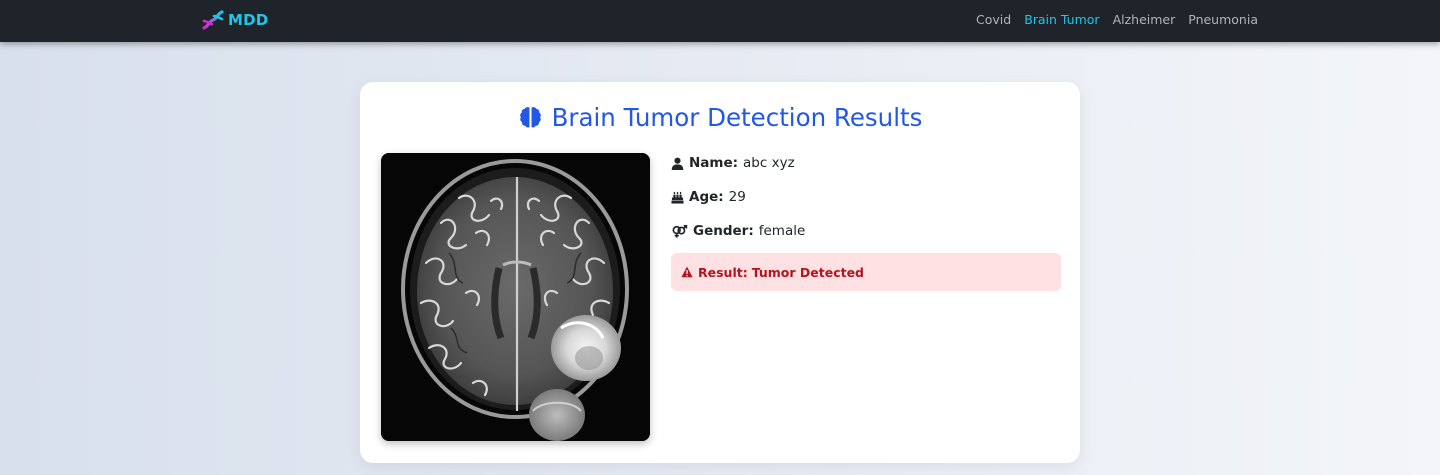 The width and height of the screenshot is (1440, 475). What do you see at coordinates (213, 20) in the screenshot?
I see `dna-icon` at bounding box center [213, 20].